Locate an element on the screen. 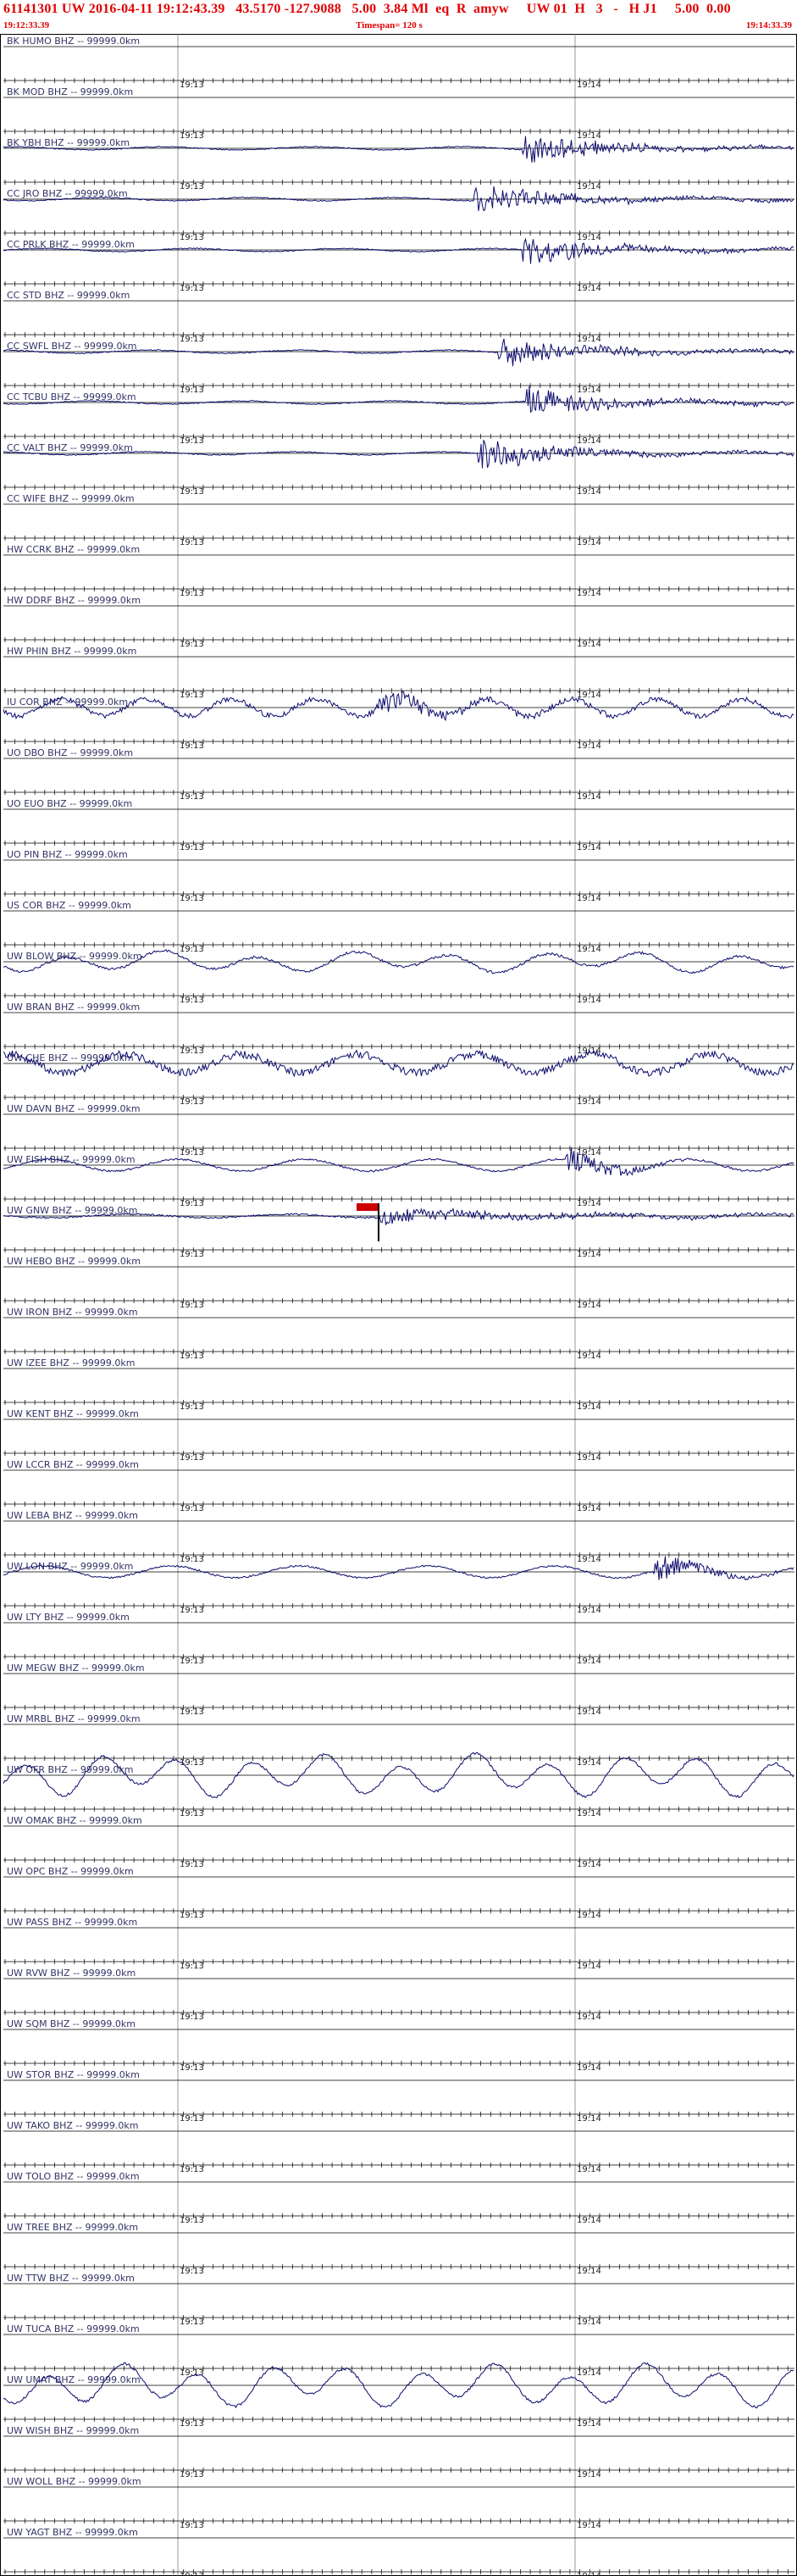 The height and width of the screenshot is (2576, 797). channel-label: UW BLOW BHZ -- 99999.0km is located at coordinates (74, 956).